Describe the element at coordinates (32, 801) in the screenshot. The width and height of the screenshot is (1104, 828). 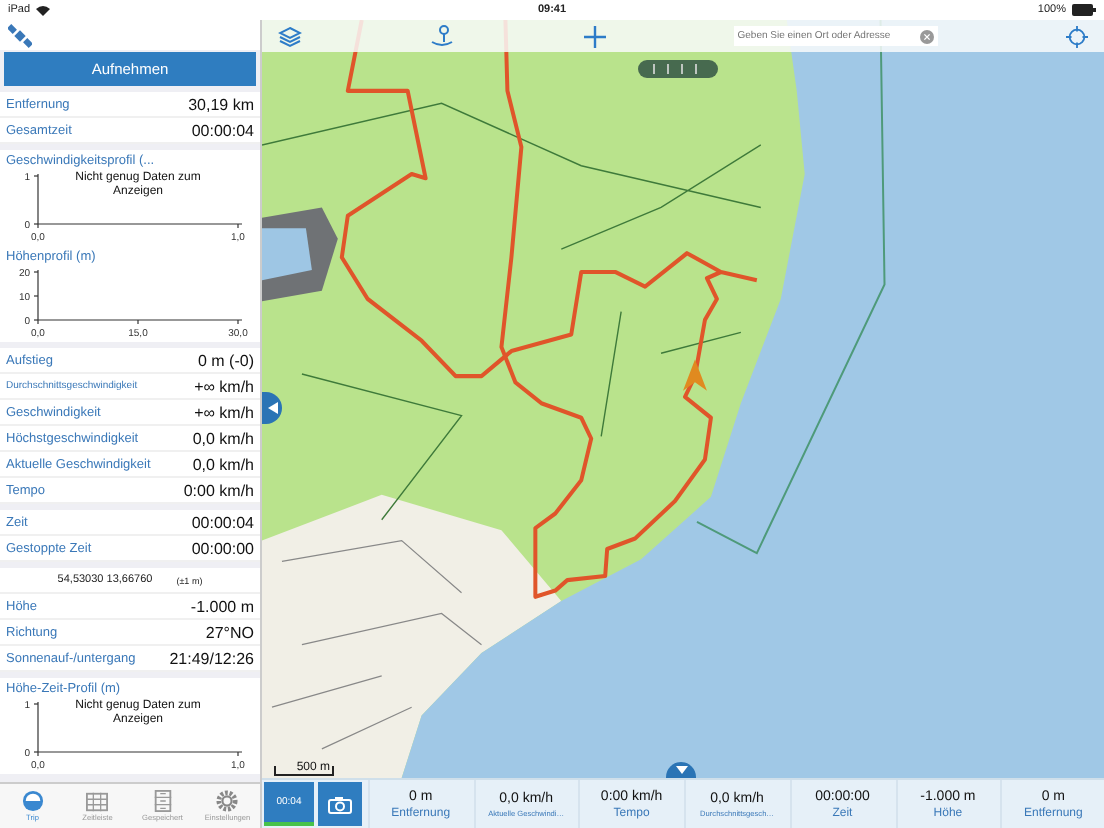
I see `dial-icon` at that location.